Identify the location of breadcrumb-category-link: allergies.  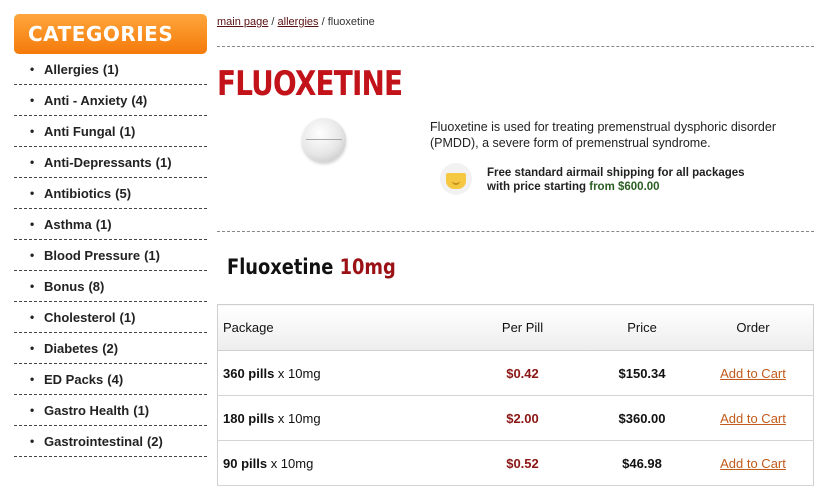
(298, 22).